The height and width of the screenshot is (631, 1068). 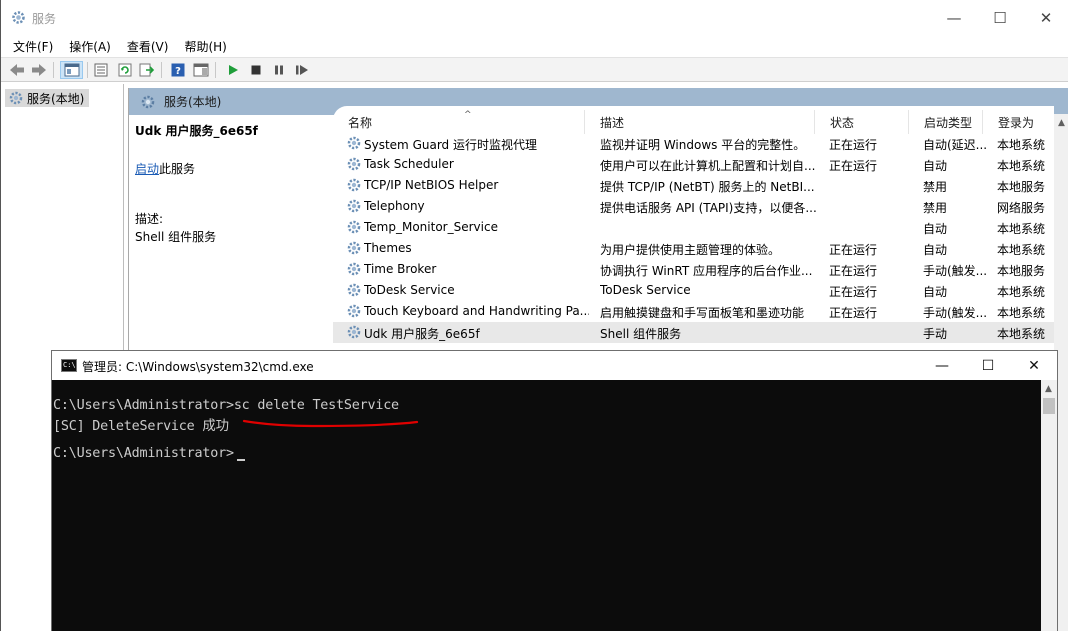 What do you see at coordinates (18, 17) in the screenshot?
I see `services-gear-icon` at bounding box center [18, 17].